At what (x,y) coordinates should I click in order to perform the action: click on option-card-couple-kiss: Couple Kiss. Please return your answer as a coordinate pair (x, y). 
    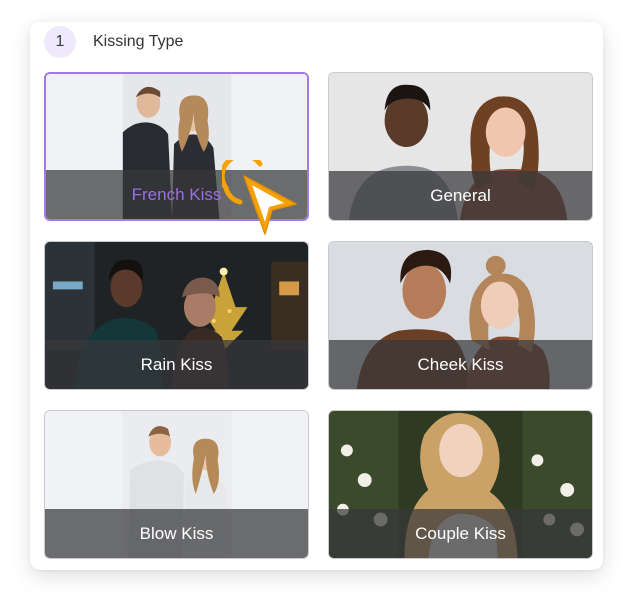
    Looking at the image, I should click on (460, 484).